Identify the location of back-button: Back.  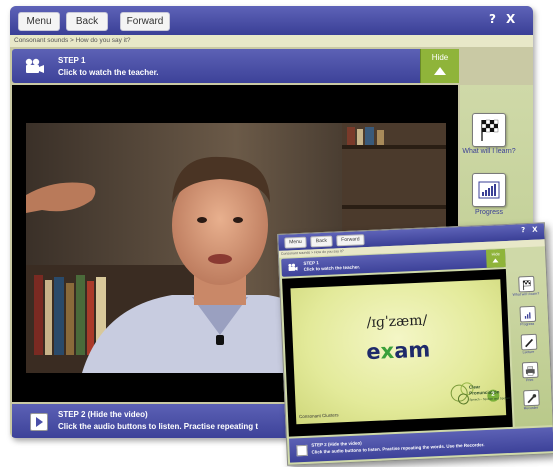
(87, 21).